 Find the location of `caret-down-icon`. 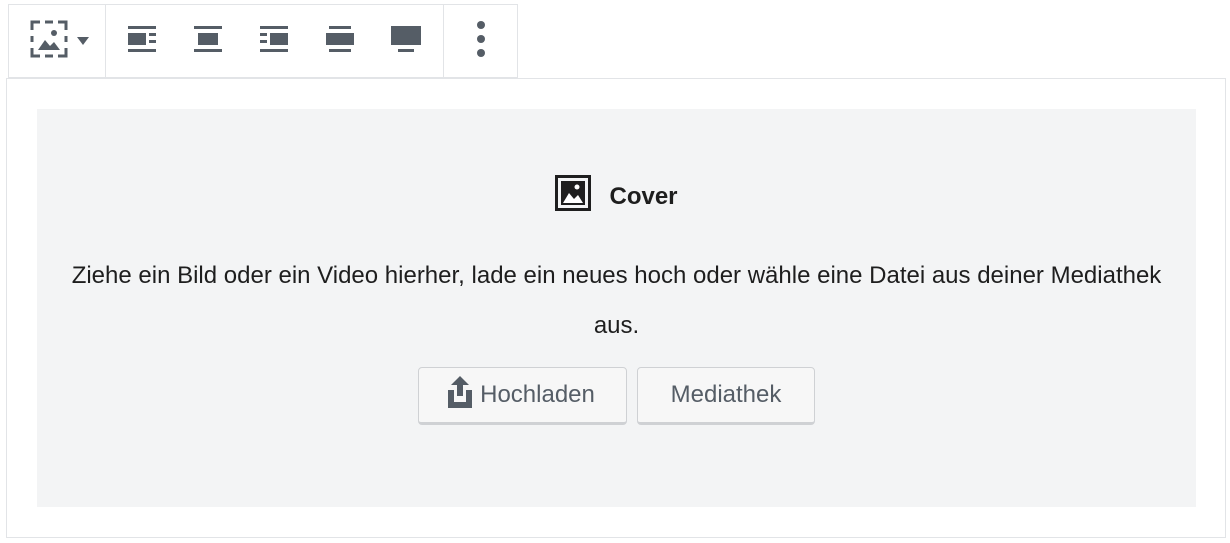

caret-down-icon is located at coordinates (83, 41).